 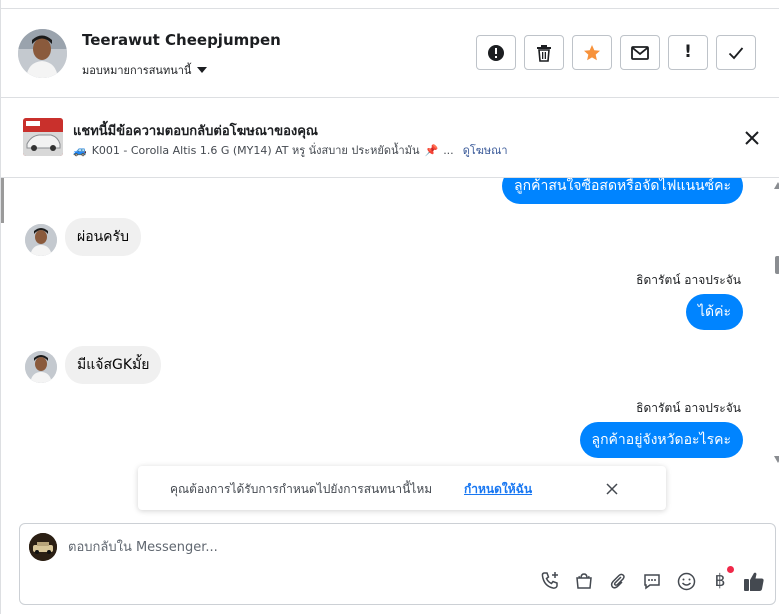 I want to click on scroll-up-icon, so click(x=776, y=185).